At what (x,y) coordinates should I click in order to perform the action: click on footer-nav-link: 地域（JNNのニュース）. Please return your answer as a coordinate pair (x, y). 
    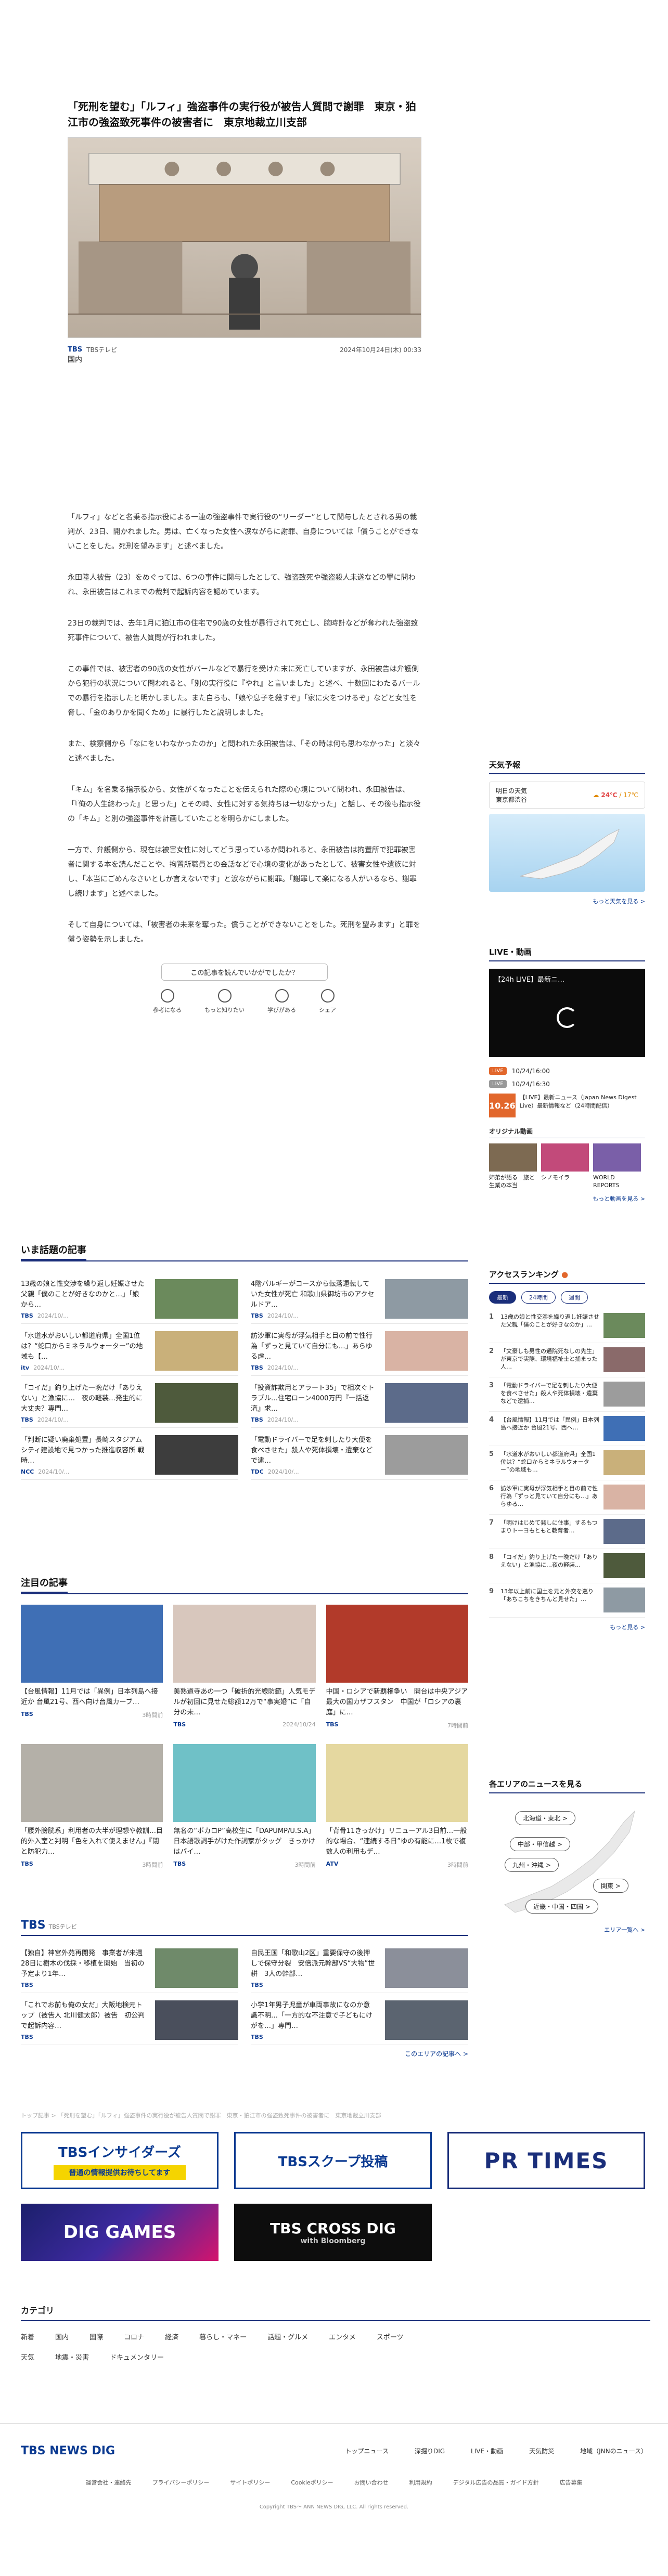
    Looking at the image, I should click on (613, 2451).